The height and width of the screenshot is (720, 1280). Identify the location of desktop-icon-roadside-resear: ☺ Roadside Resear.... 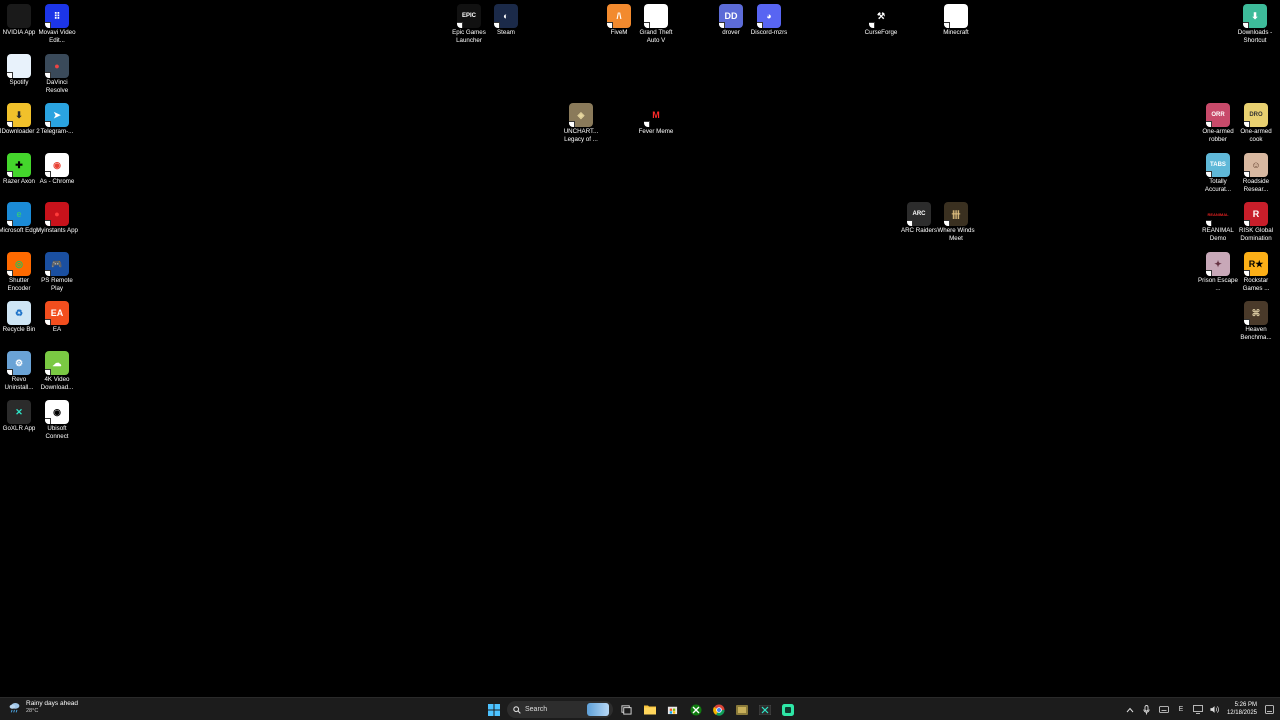
(1256, 173).